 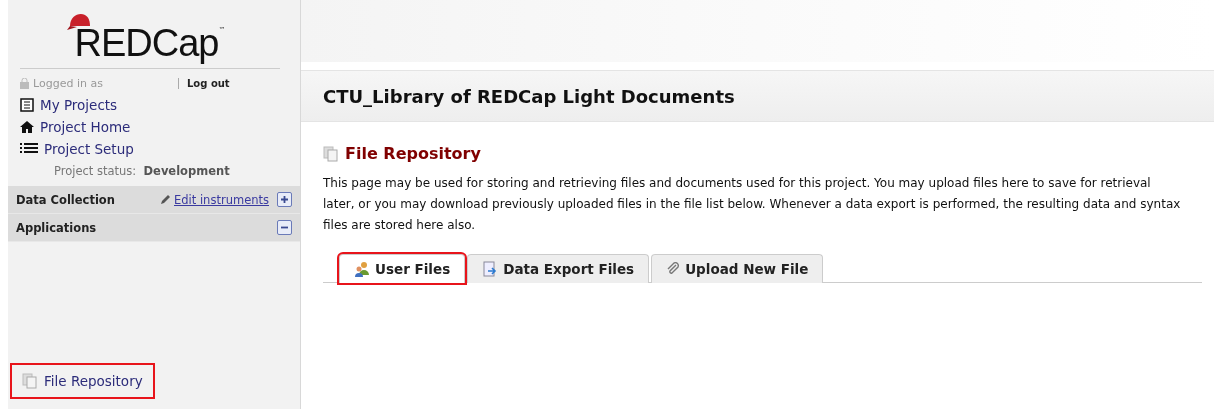 What do you see at coordinates (214, 199) in the screenshot?
I see `edit-instruments-link: Edit instruments` at bounding box center [214, 199].